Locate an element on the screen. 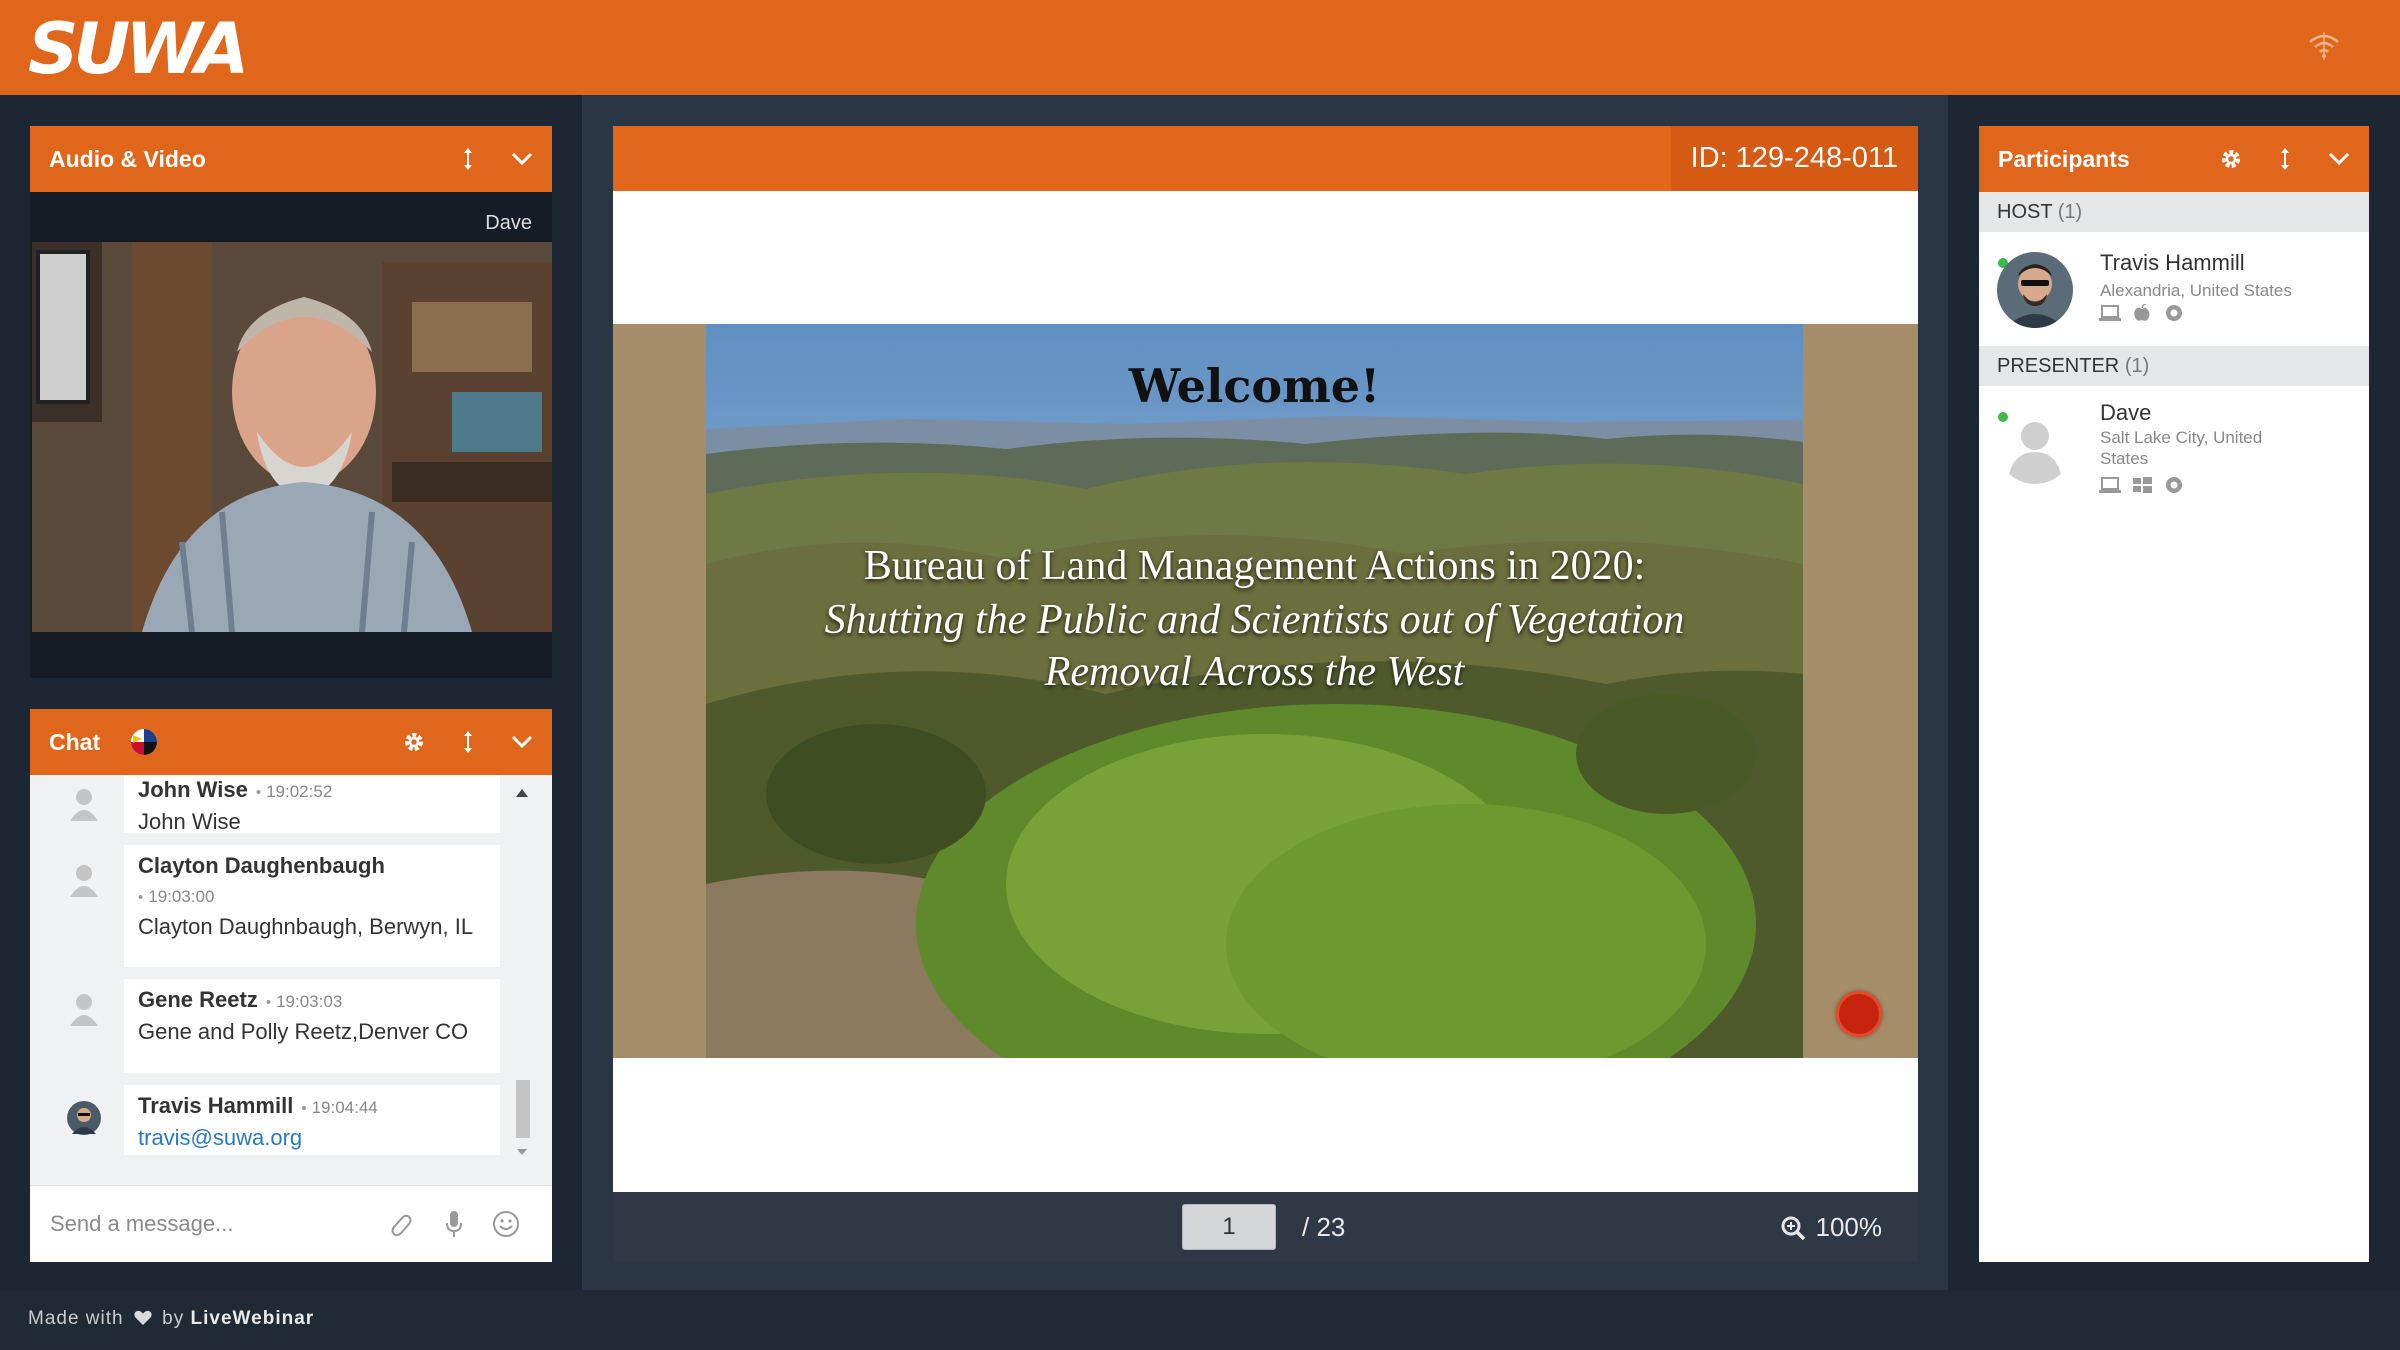  message-author: John Wise is located at coordinates (193, 789).